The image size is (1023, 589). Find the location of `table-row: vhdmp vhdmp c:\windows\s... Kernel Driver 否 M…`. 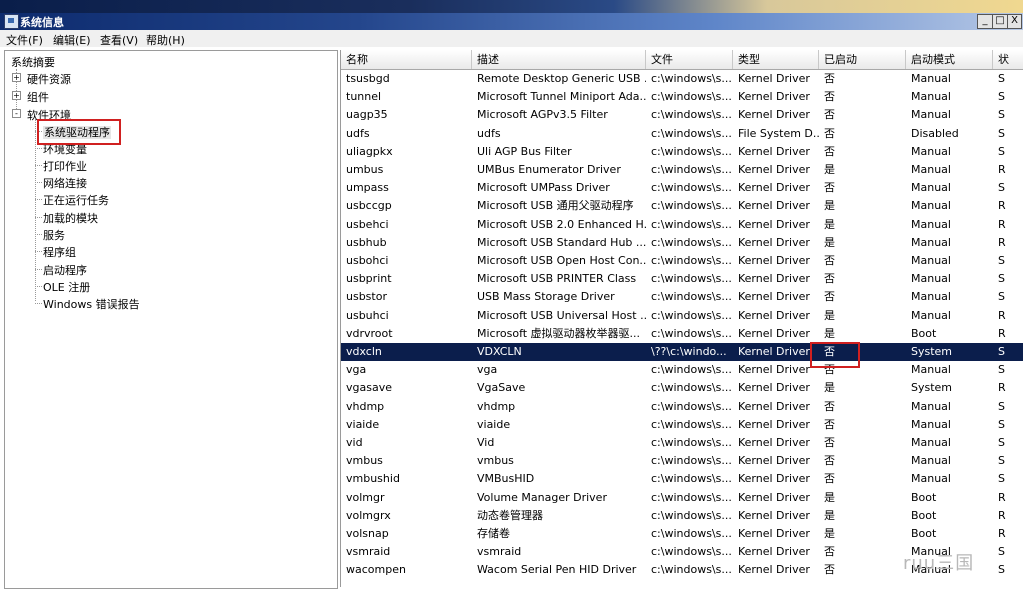

table-row: vhdmp vhdmp c:\windows\s... Kernel Driver 否 M… is located at coordinates (682, 407).